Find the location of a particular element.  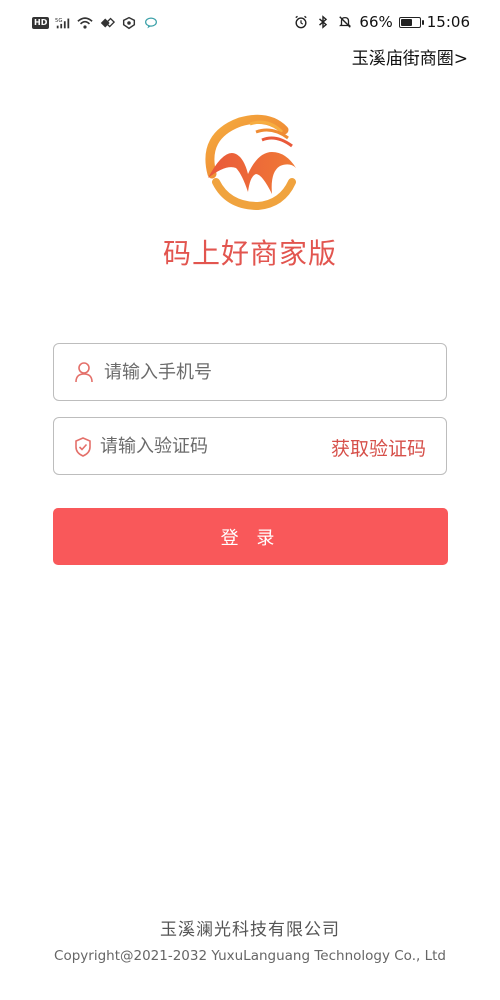

battery-percent: 66% is located at coordinates (376, 22).